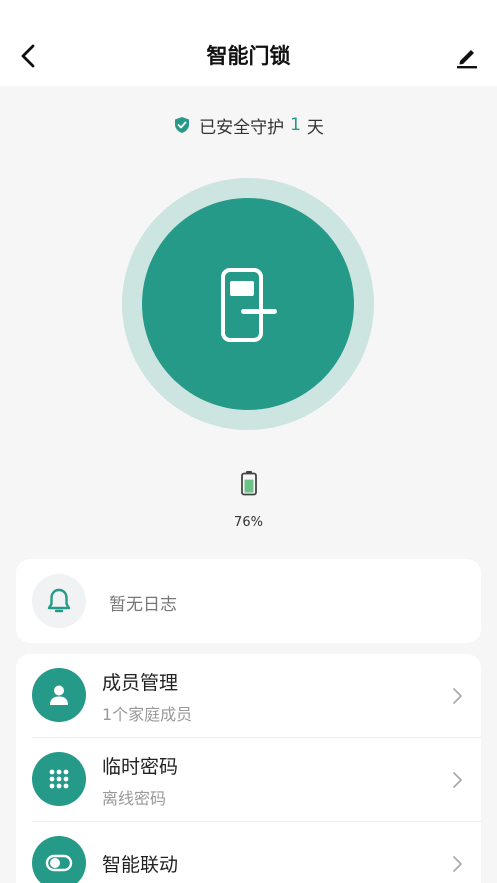  What do you see at coordinates (248, 696) in the screenshot?
I see `menu-item-members: 成员管理 1个家庭成员` at bounding box center [248, 696].